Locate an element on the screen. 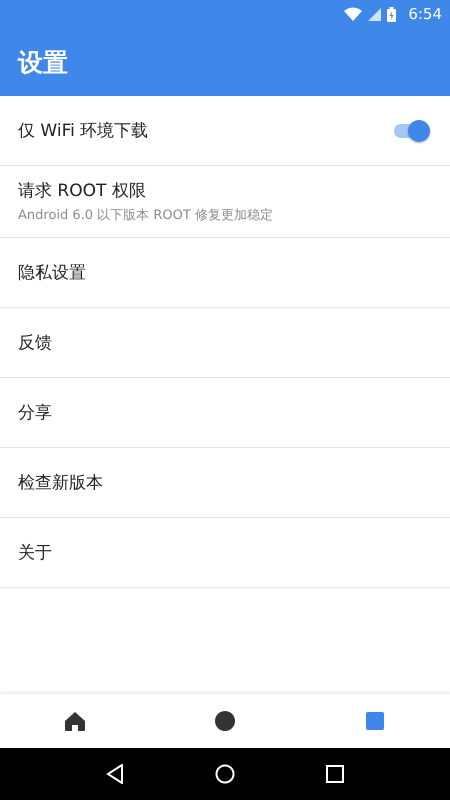 The height and width of the screenshot is (800, 450). battery-icon is located at coordinates (391, 14).